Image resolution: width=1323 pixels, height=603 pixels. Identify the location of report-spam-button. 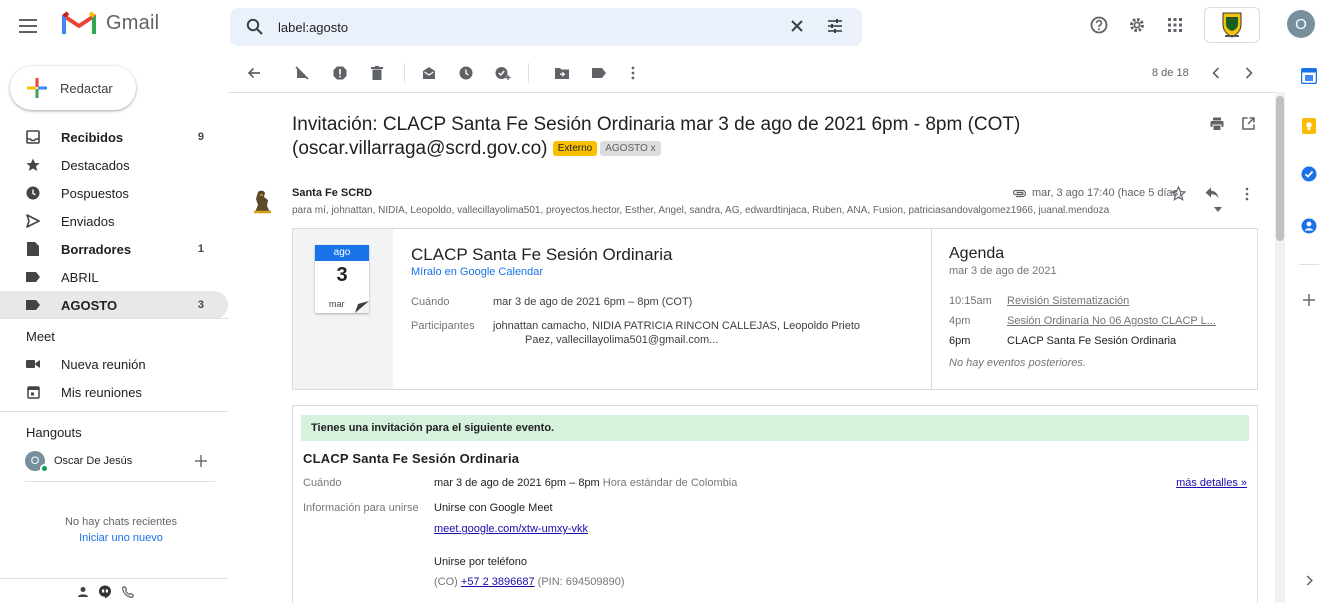
(340, 73).